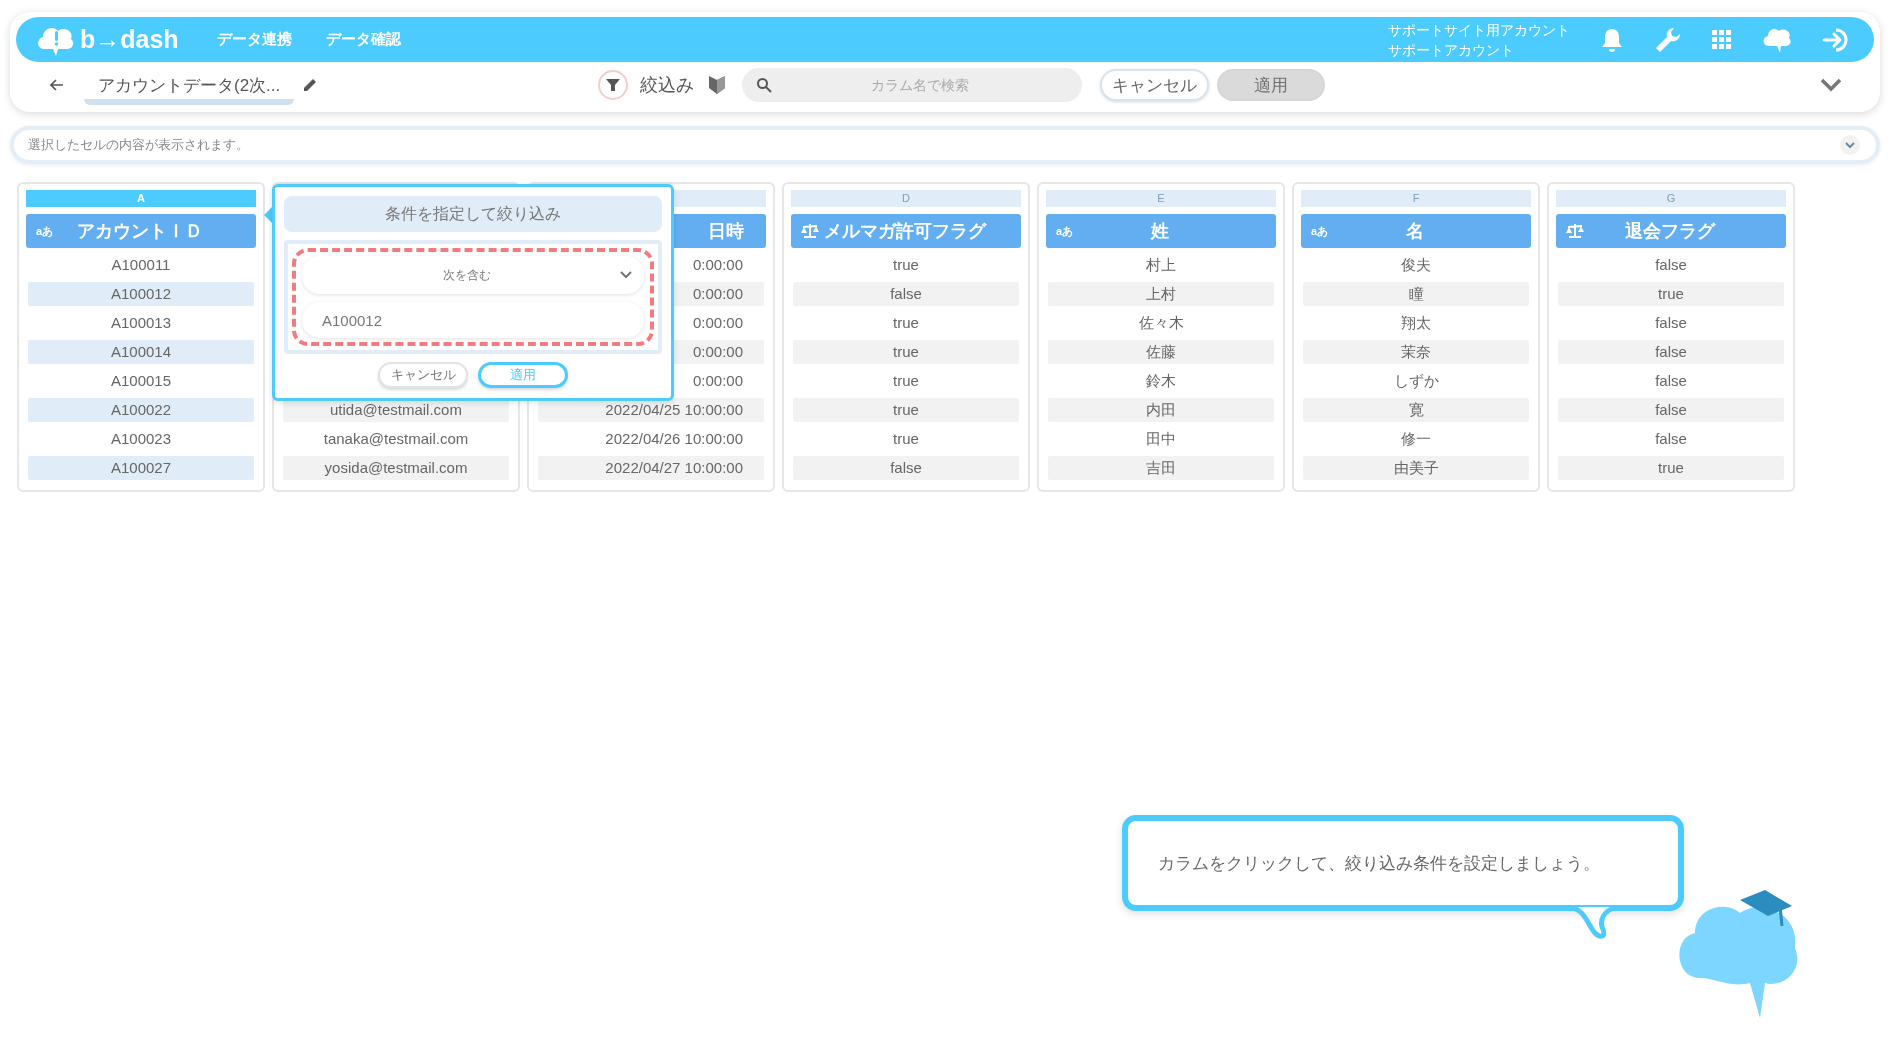  I want to click on table-cell: 俊夫, so click(1416, 265).